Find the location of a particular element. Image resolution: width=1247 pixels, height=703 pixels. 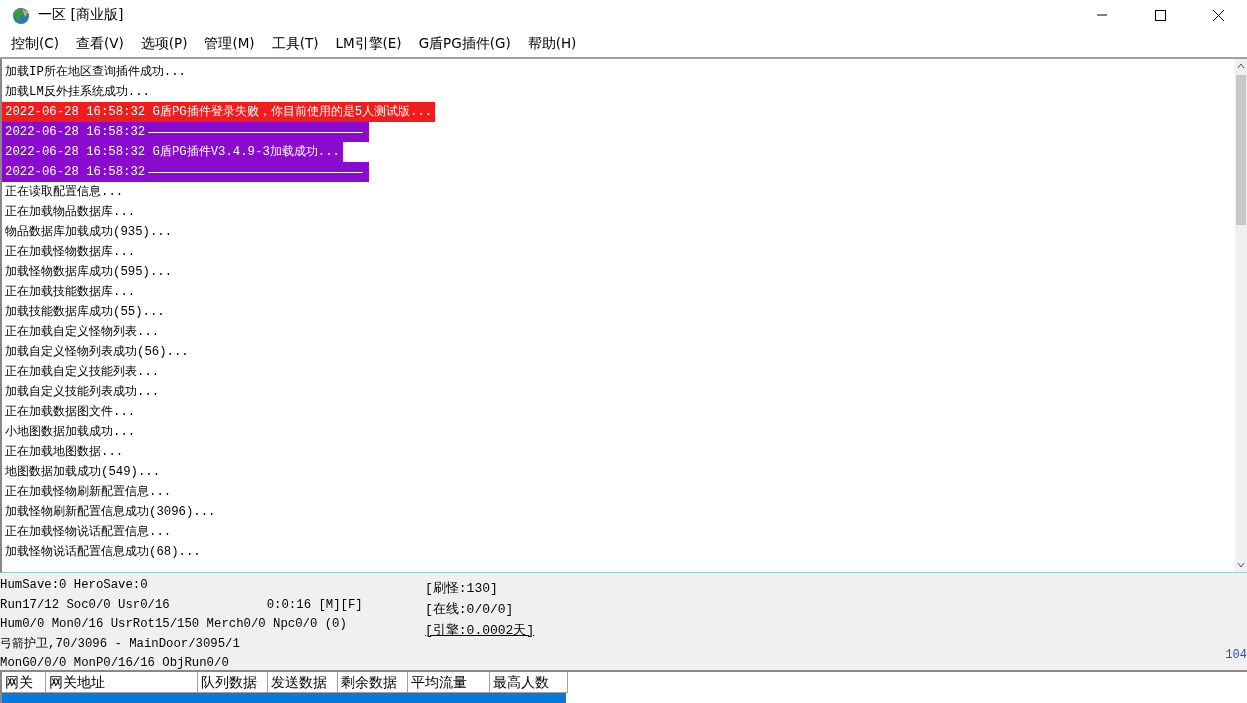

edge-text: 104 is located at coordinates (1236, 655).